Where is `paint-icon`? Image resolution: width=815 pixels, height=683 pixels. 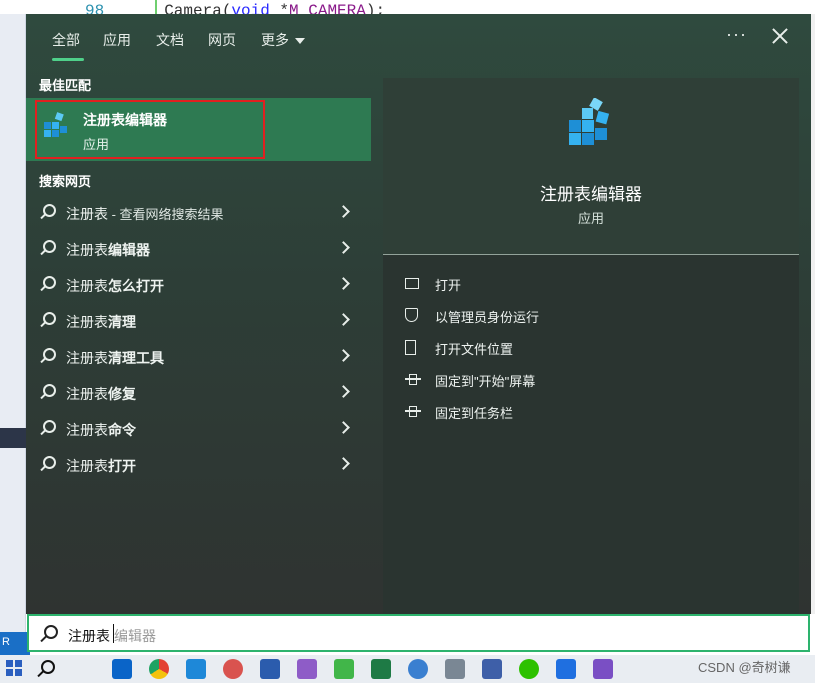
paint-icon is located at coordinates (233, 669).